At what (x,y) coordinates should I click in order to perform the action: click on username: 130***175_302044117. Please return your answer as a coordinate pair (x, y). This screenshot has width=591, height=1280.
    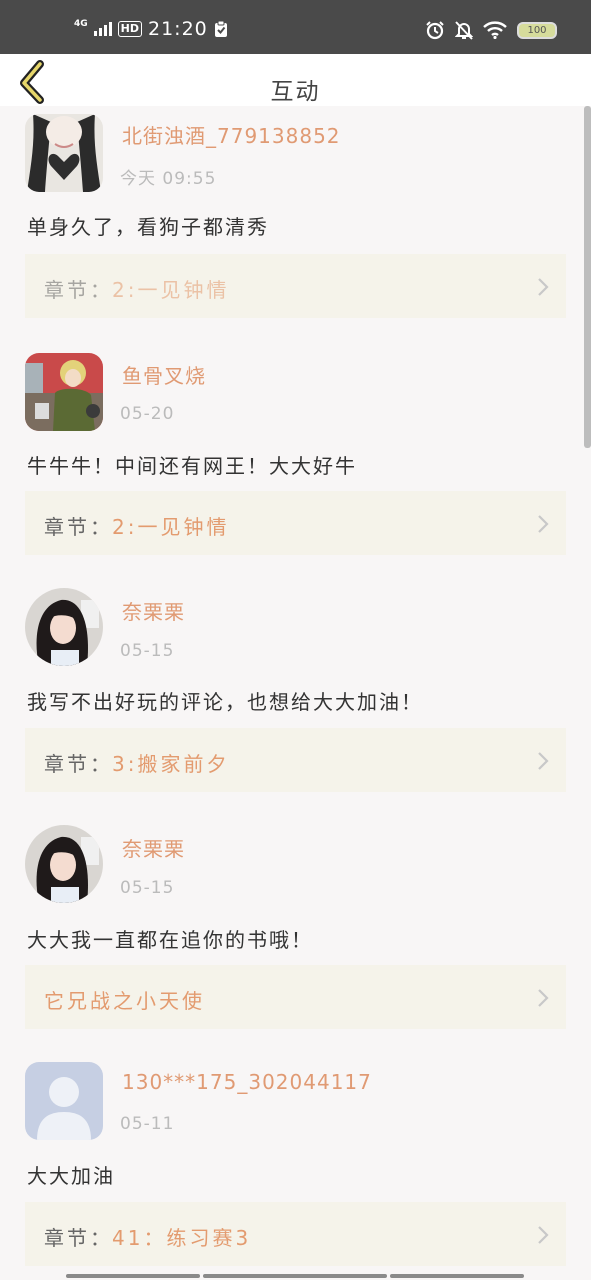
    Looking at the image, I should click on (247, 1082).